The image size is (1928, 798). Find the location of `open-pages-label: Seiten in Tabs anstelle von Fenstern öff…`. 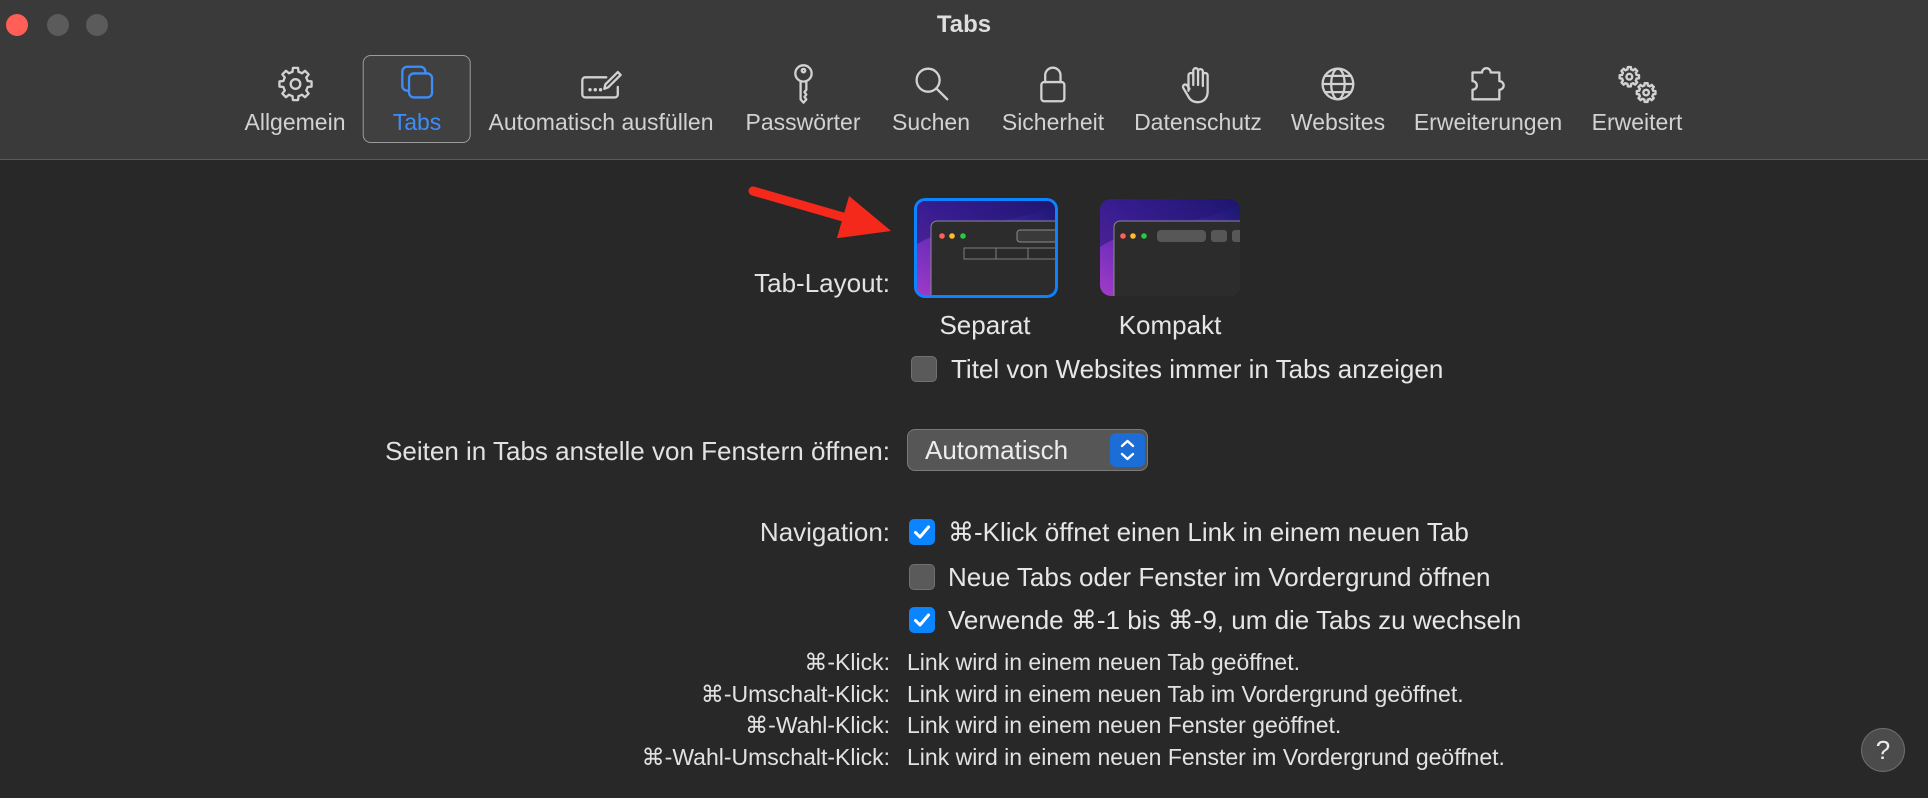

open-pages-label: Seiten in Tabs anstelle von Fenstern öff… is located at coordinates (637, 451).